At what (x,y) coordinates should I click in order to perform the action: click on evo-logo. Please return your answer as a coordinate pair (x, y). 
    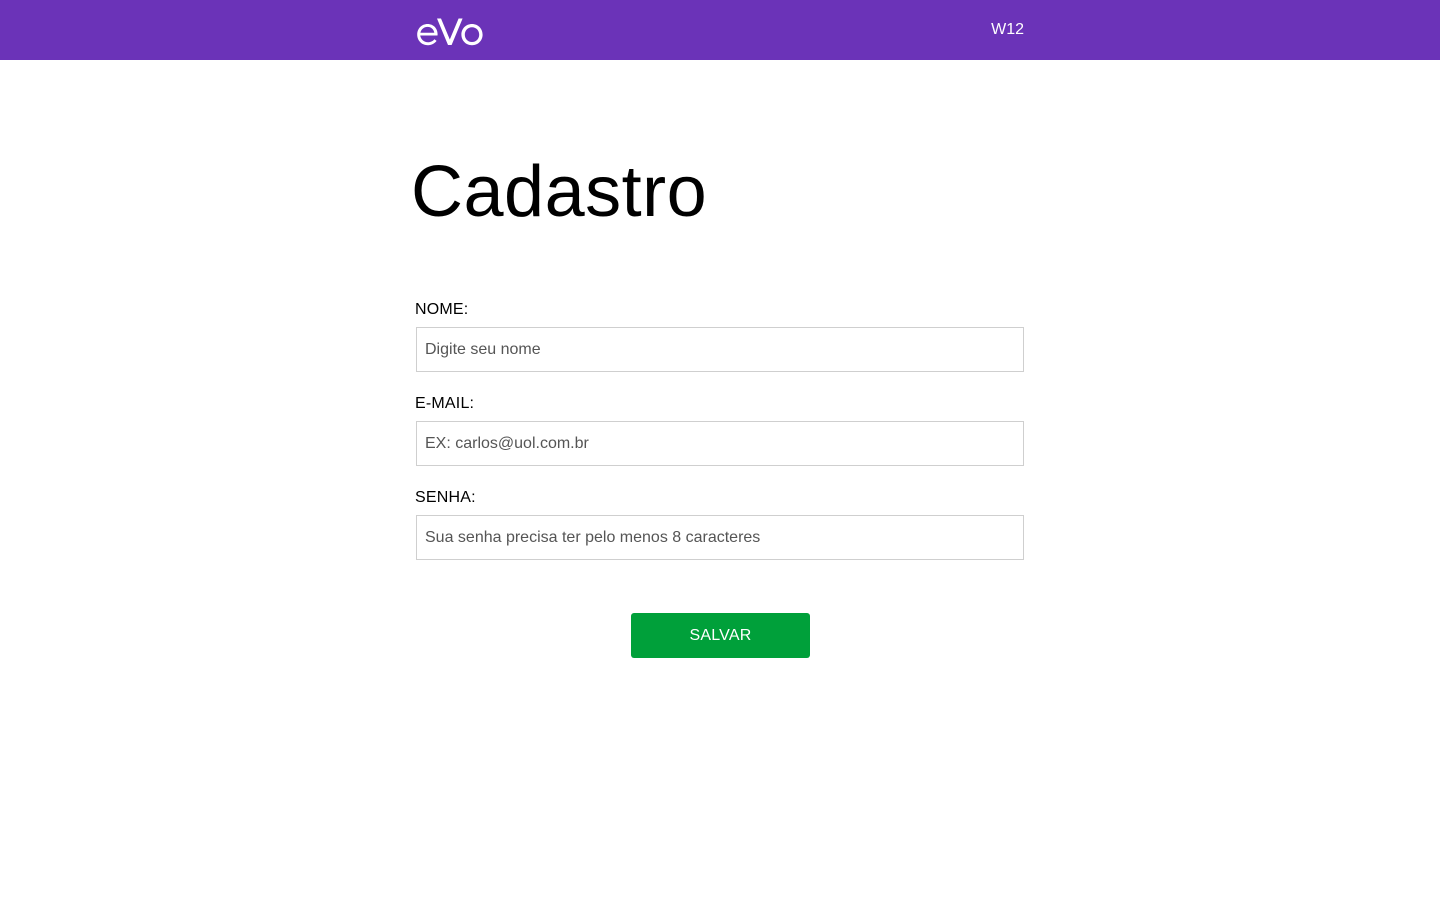
    Looking at the image, I should click on (450, 30).